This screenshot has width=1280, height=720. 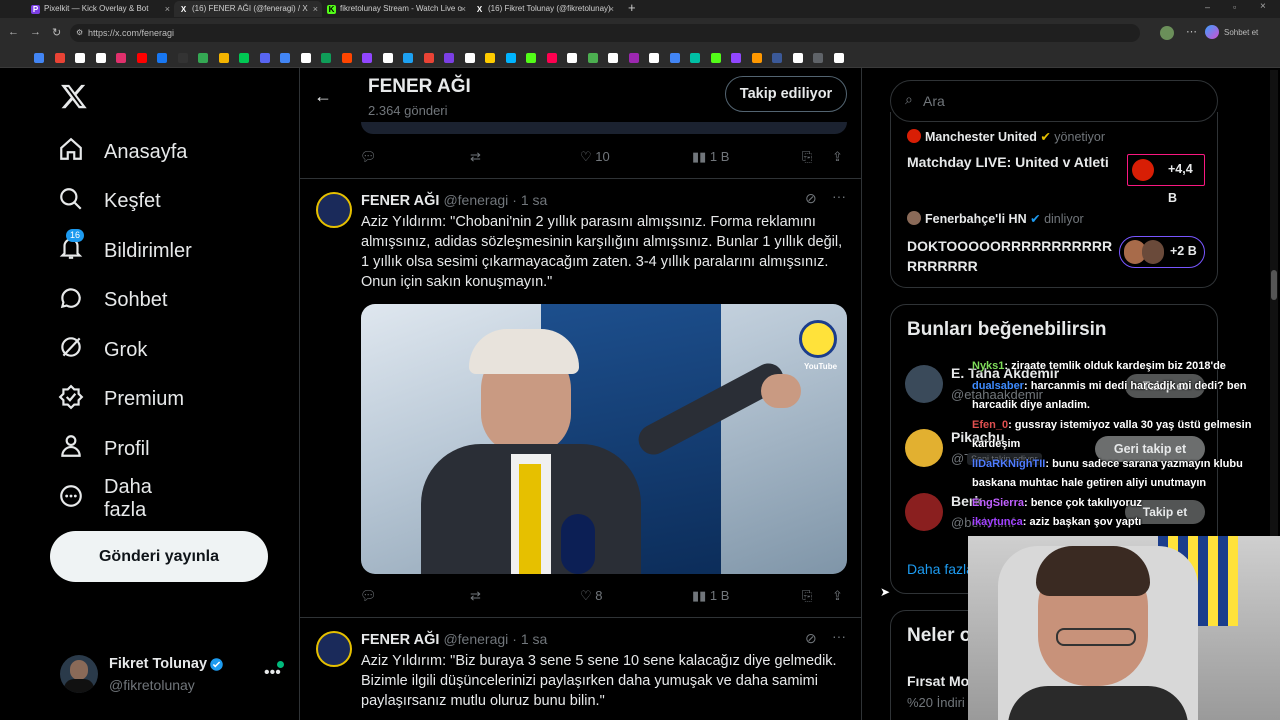 I want to click on space-title: DOKTOOOOORRRRRRRRRRRRRRRRRR, so click(x=1013, y=256).